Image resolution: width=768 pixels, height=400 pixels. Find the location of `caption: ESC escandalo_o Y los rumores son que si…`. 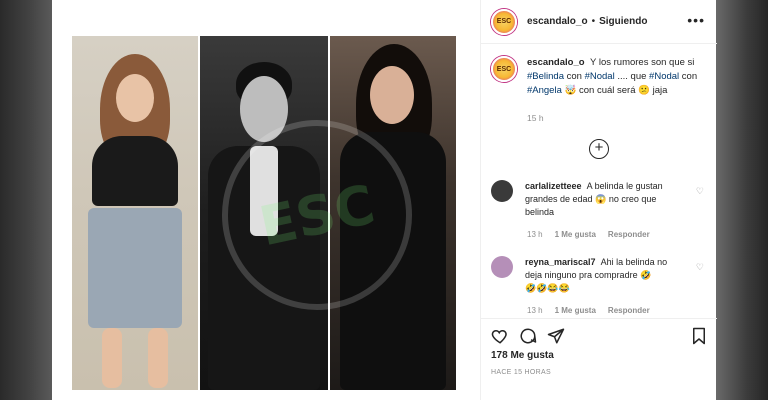

caption: ESC escandalo_o Y los rumores son que si… is located at coordinates (599, 77).